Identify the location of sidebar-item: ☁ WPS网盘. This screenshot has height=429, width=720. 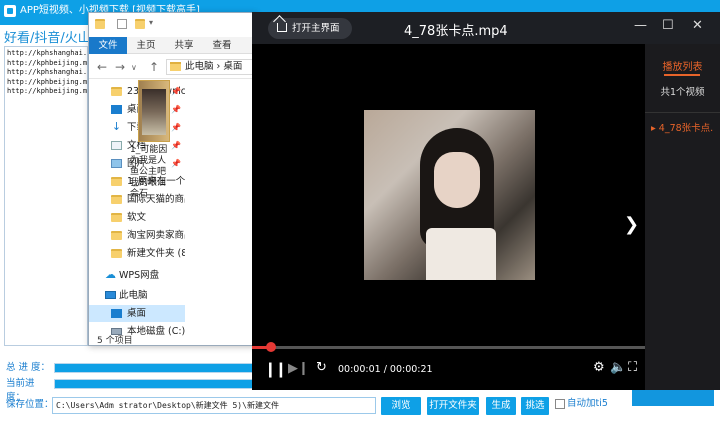
(137, 275).